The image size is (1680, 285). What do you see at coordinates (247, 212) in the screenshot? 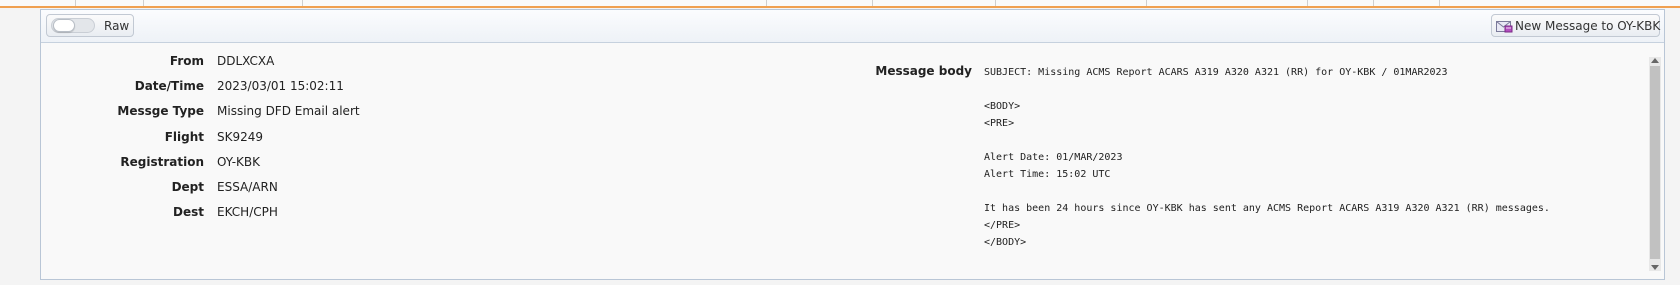
I see `field-value: EKCH/CPH` at bounding box center [247, 212].